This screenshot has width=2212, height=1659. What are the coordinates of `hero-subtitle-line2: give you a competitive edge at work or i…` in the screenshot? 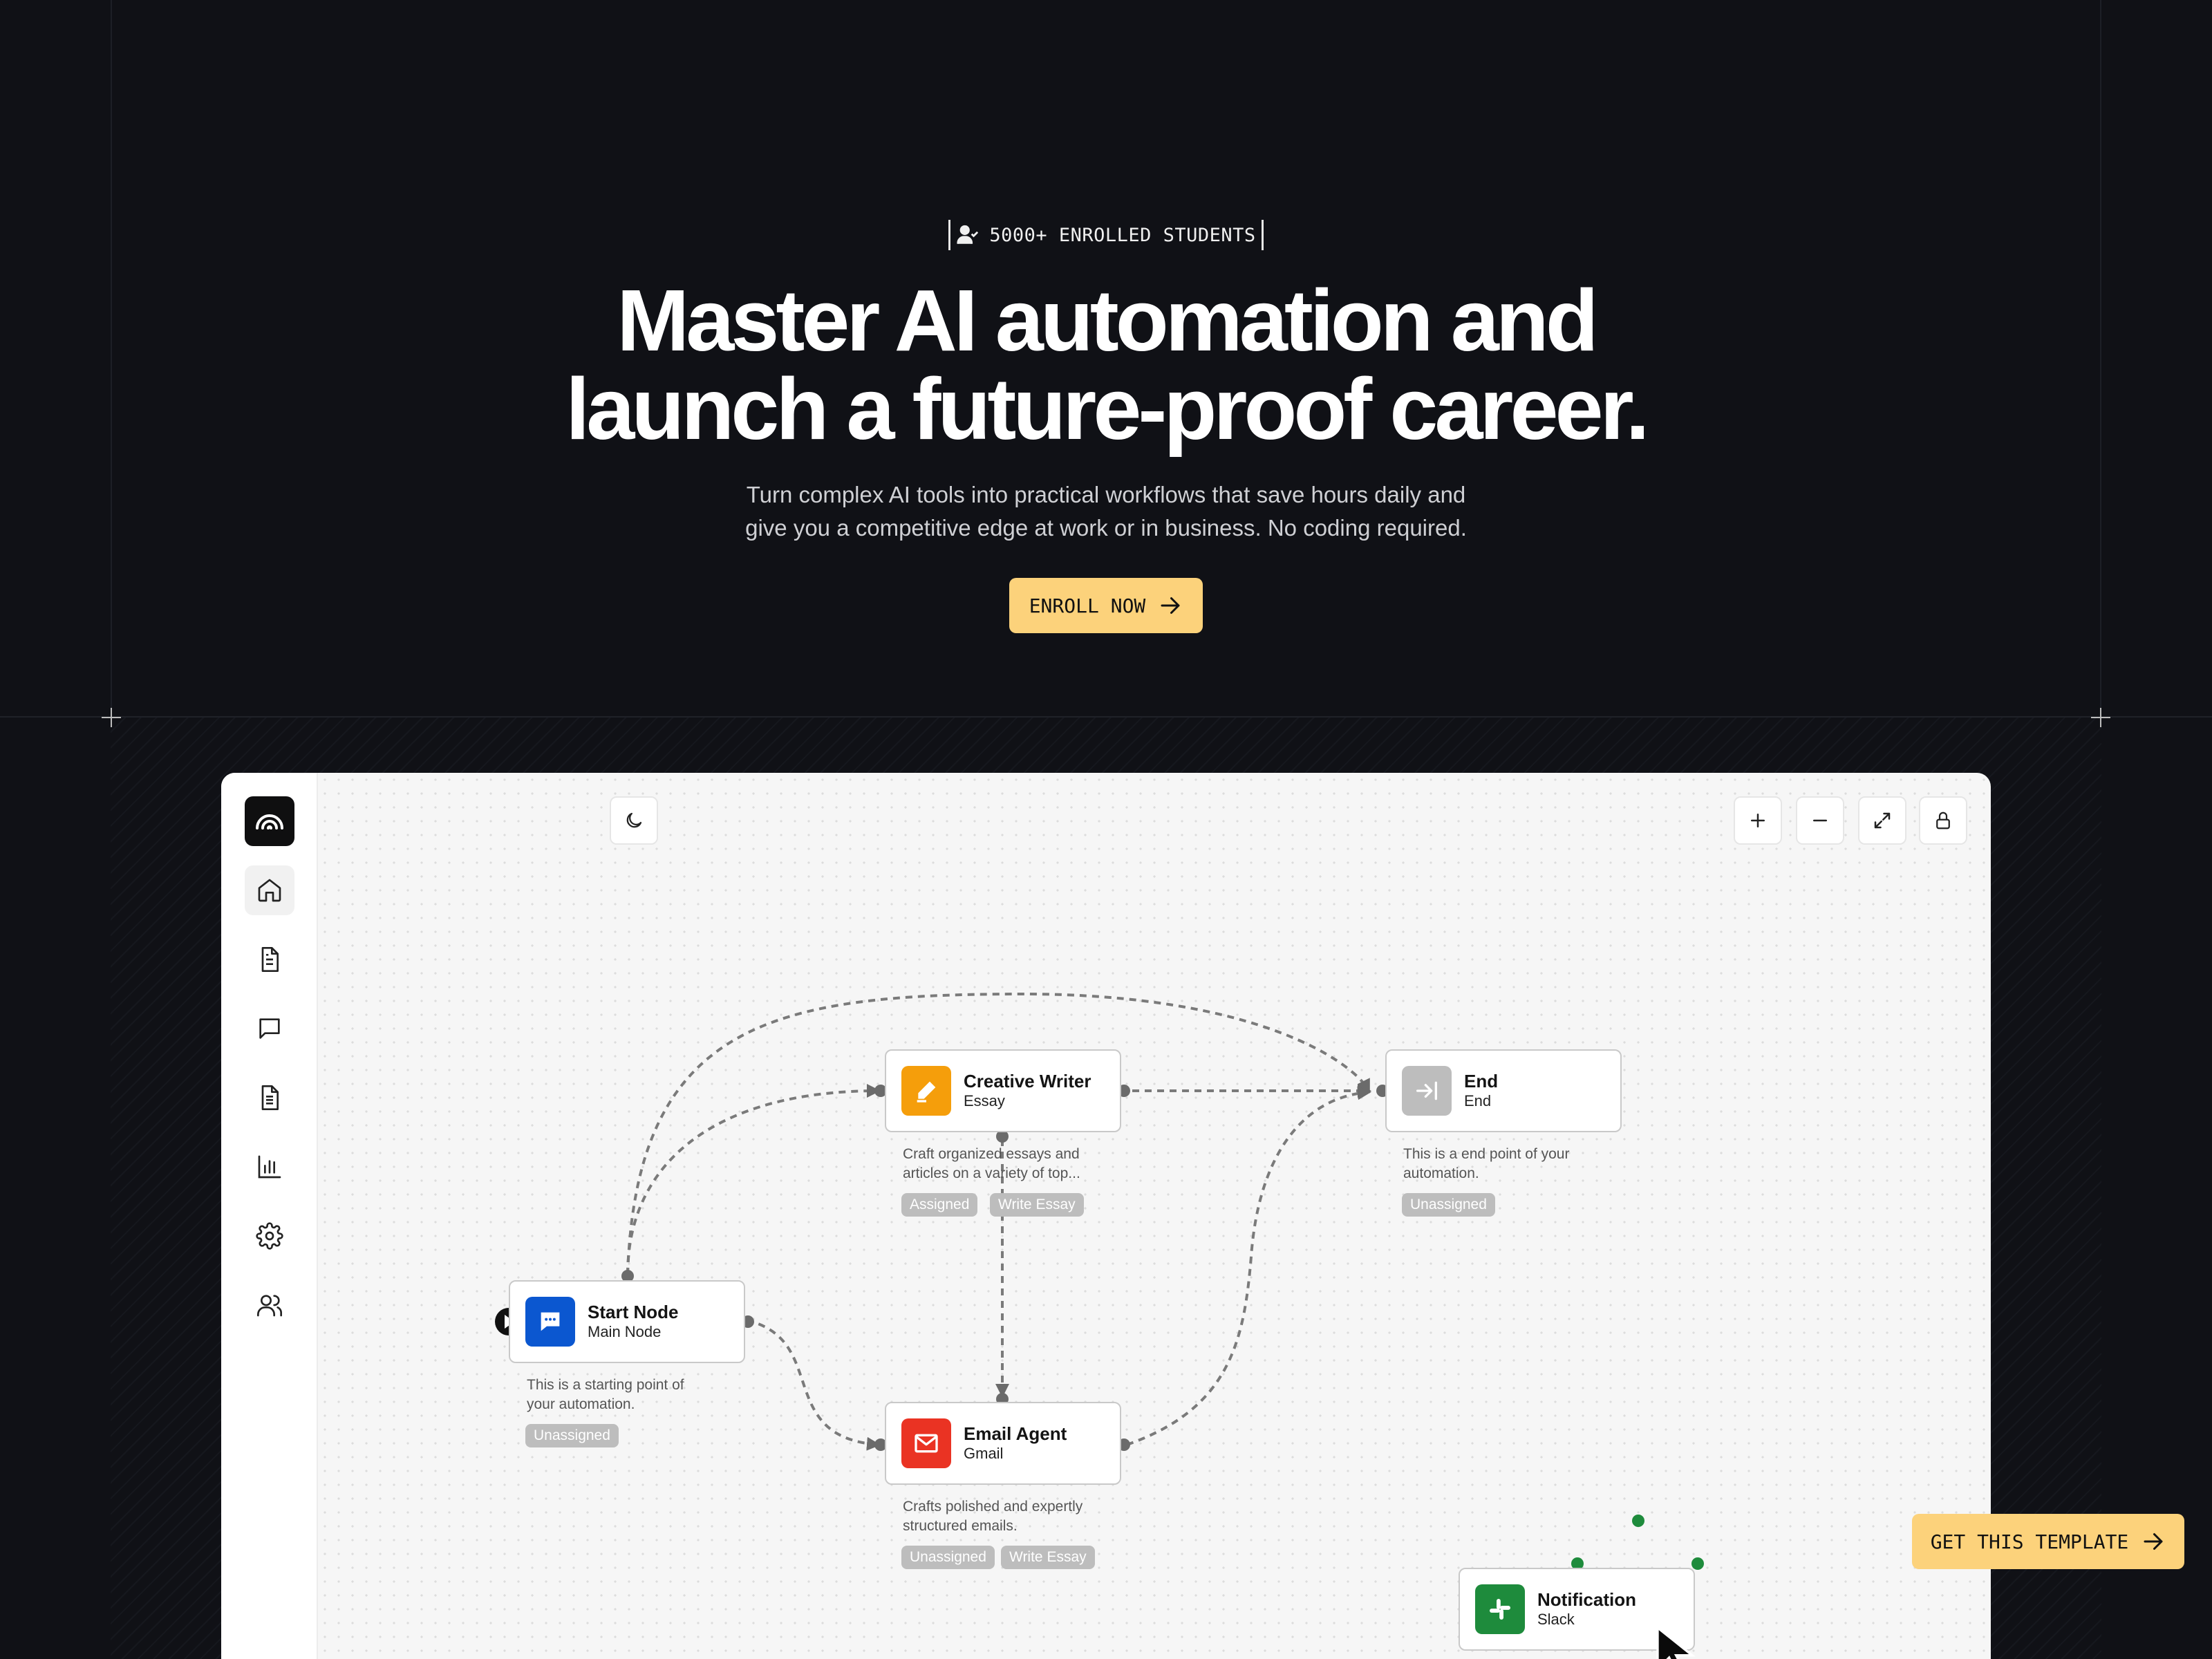 It's located at (1106, 528).